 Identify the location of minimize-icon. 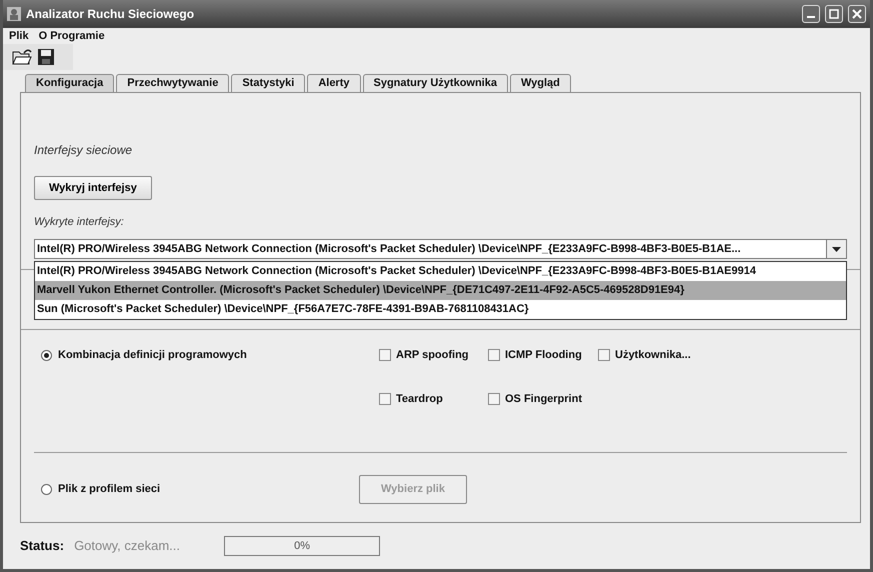
(811, 17).